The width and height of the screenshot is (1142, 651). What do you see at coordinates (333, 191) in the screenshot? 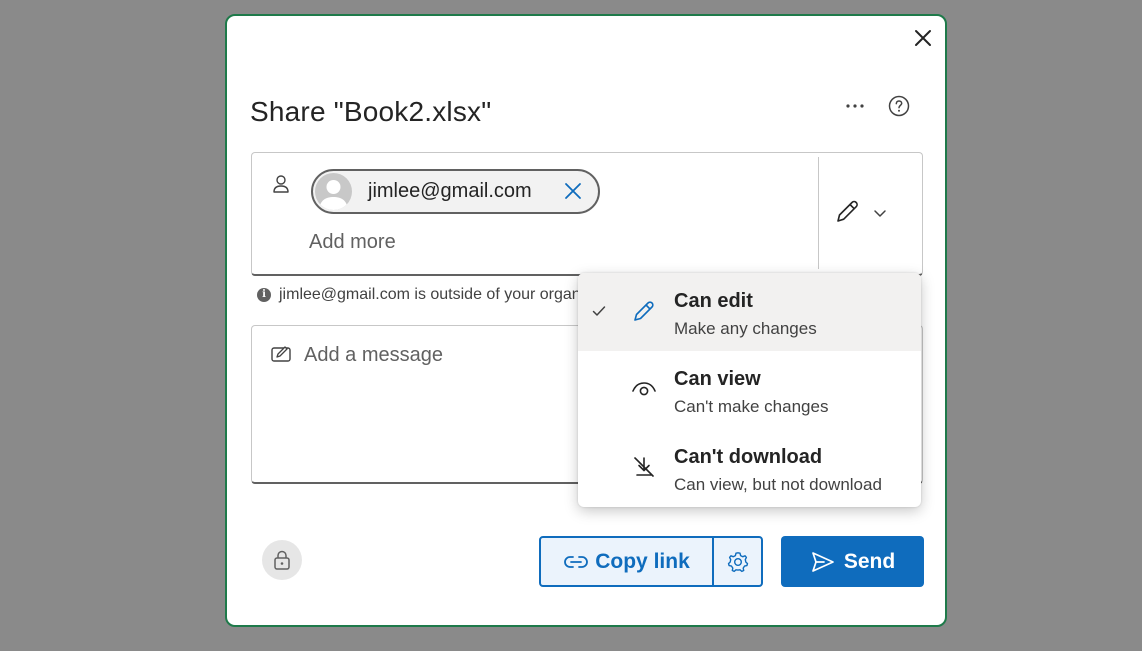
I see `avatar` at bounding box center [333, 191].